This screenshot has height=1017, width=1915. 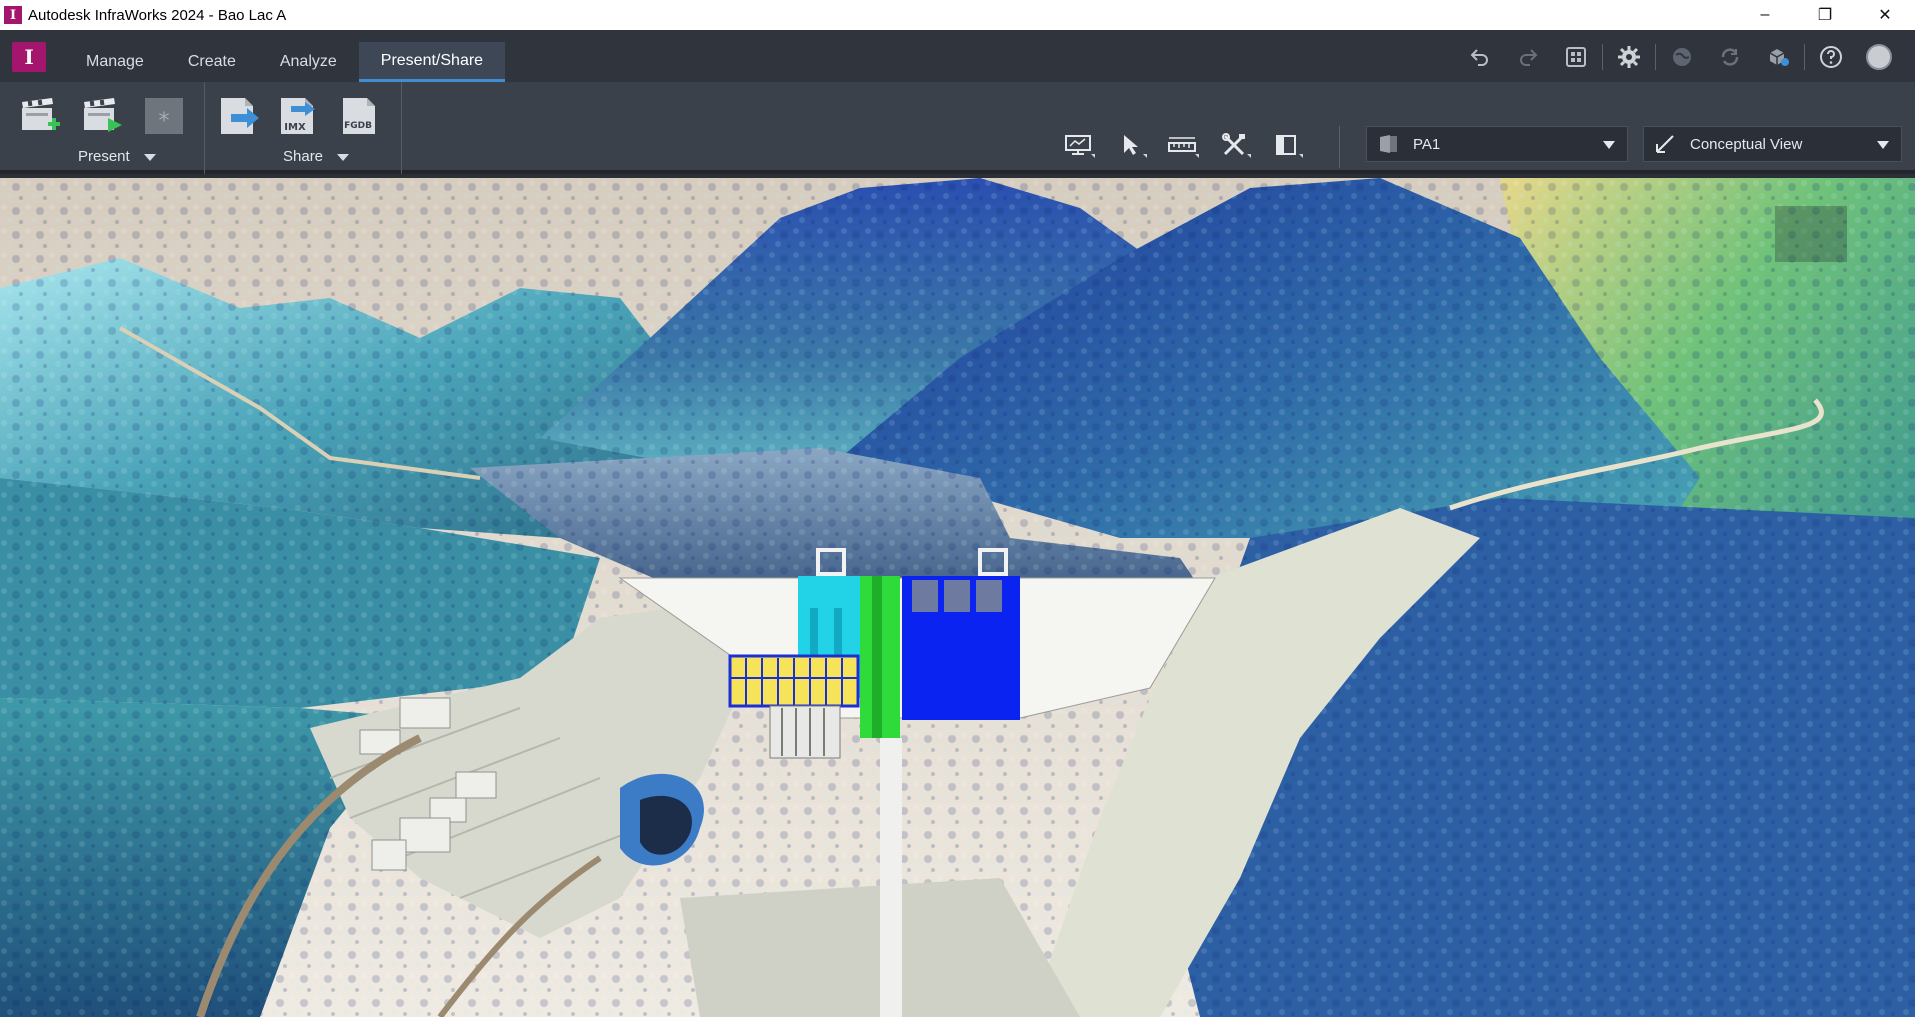 What do you see at coordinates (1665, 144) in the screenshot?
I see `conceptual-view-icon` at bounding box center [1665, 144].